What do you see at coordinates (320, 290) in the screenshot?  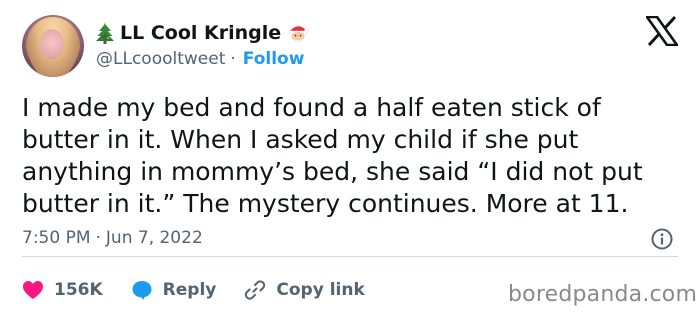 I see `copy-link-label: Copy link` at bounding box center [320, 290].